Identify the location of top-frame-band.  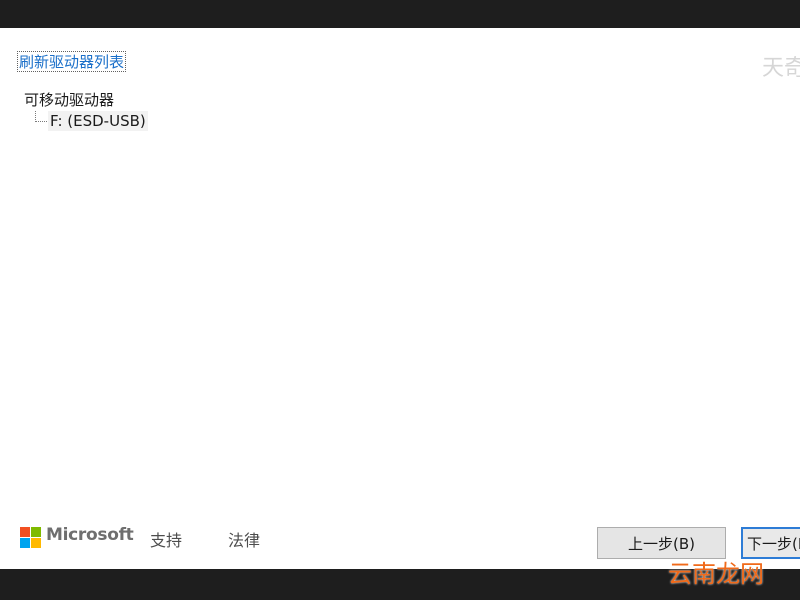
(400, 14).